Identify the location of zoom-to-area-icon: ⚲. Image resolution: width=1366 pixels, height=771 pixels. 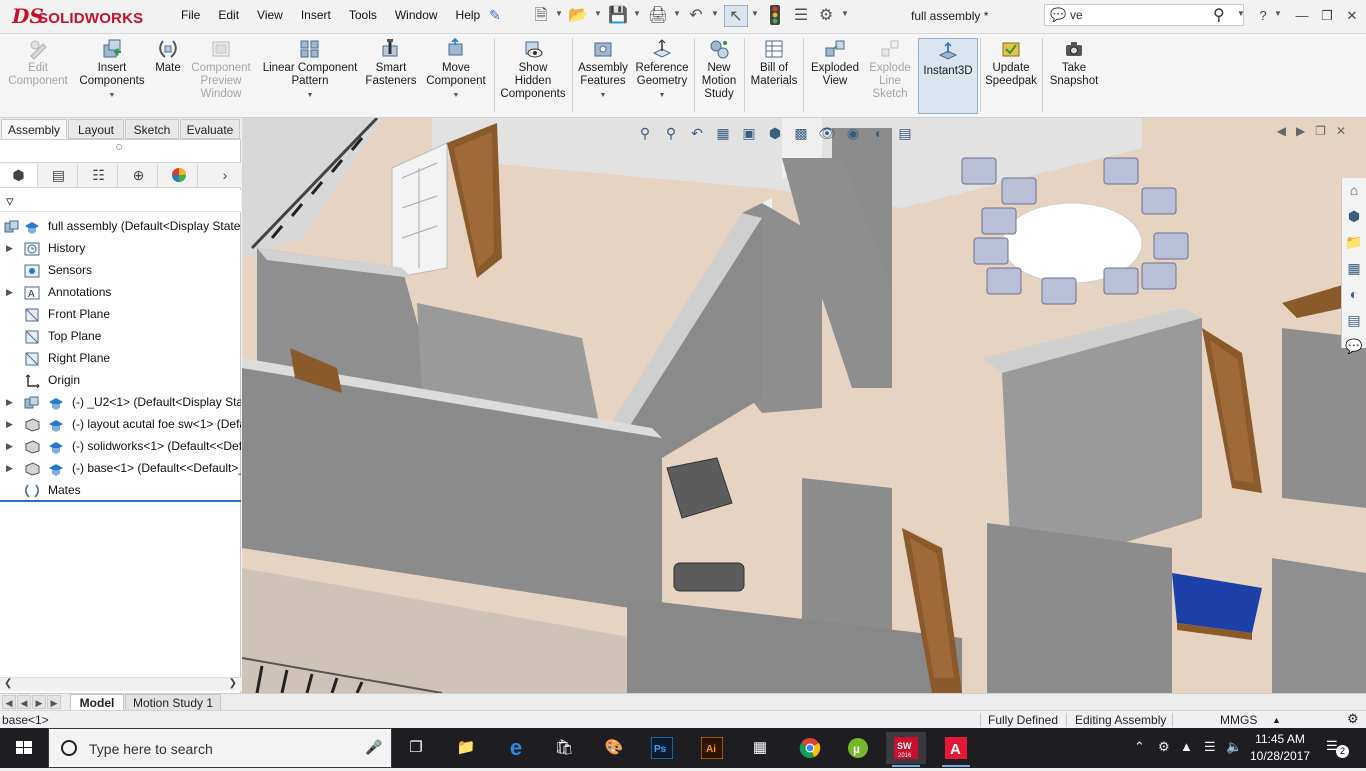
(671, 133).